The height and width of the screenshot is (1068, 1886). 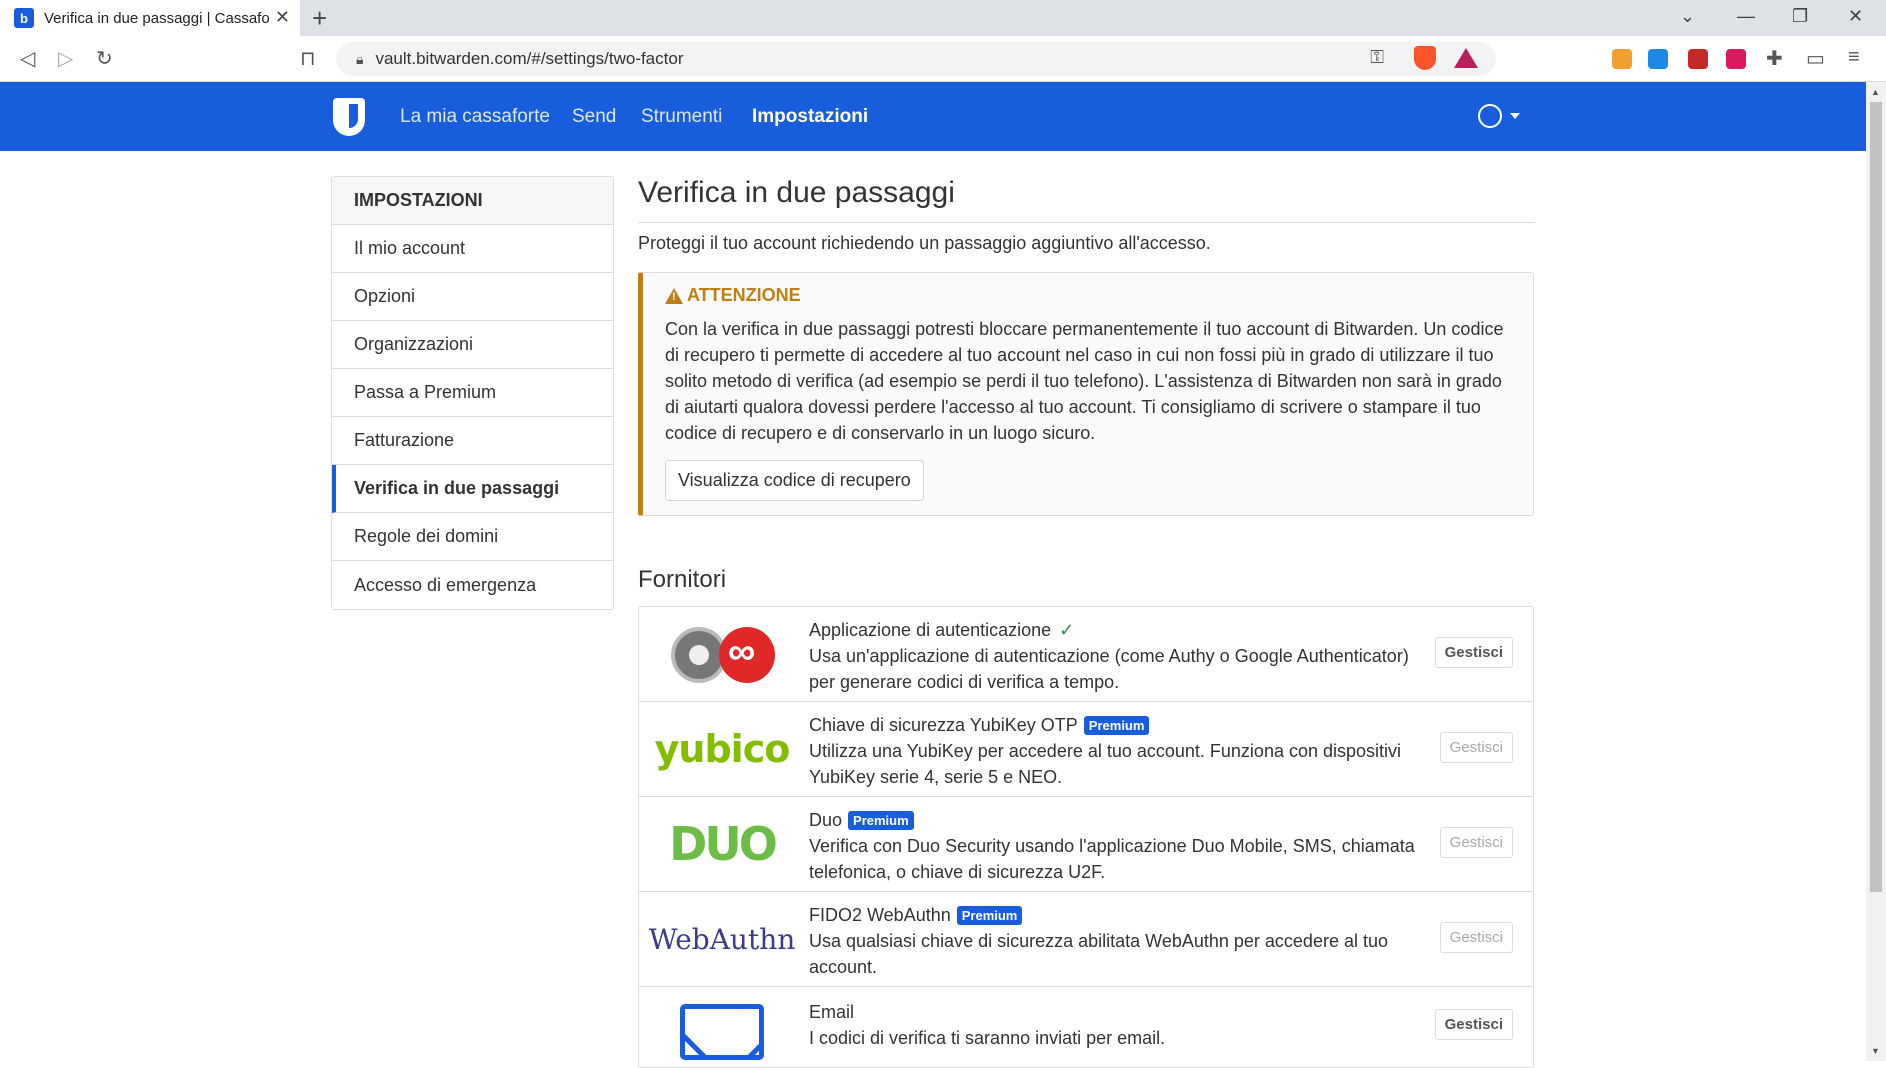 What do you see at coordinates (65, 58) in the screenshot?
I see `forward-icon: ▷` at bounding box center [65, 58].